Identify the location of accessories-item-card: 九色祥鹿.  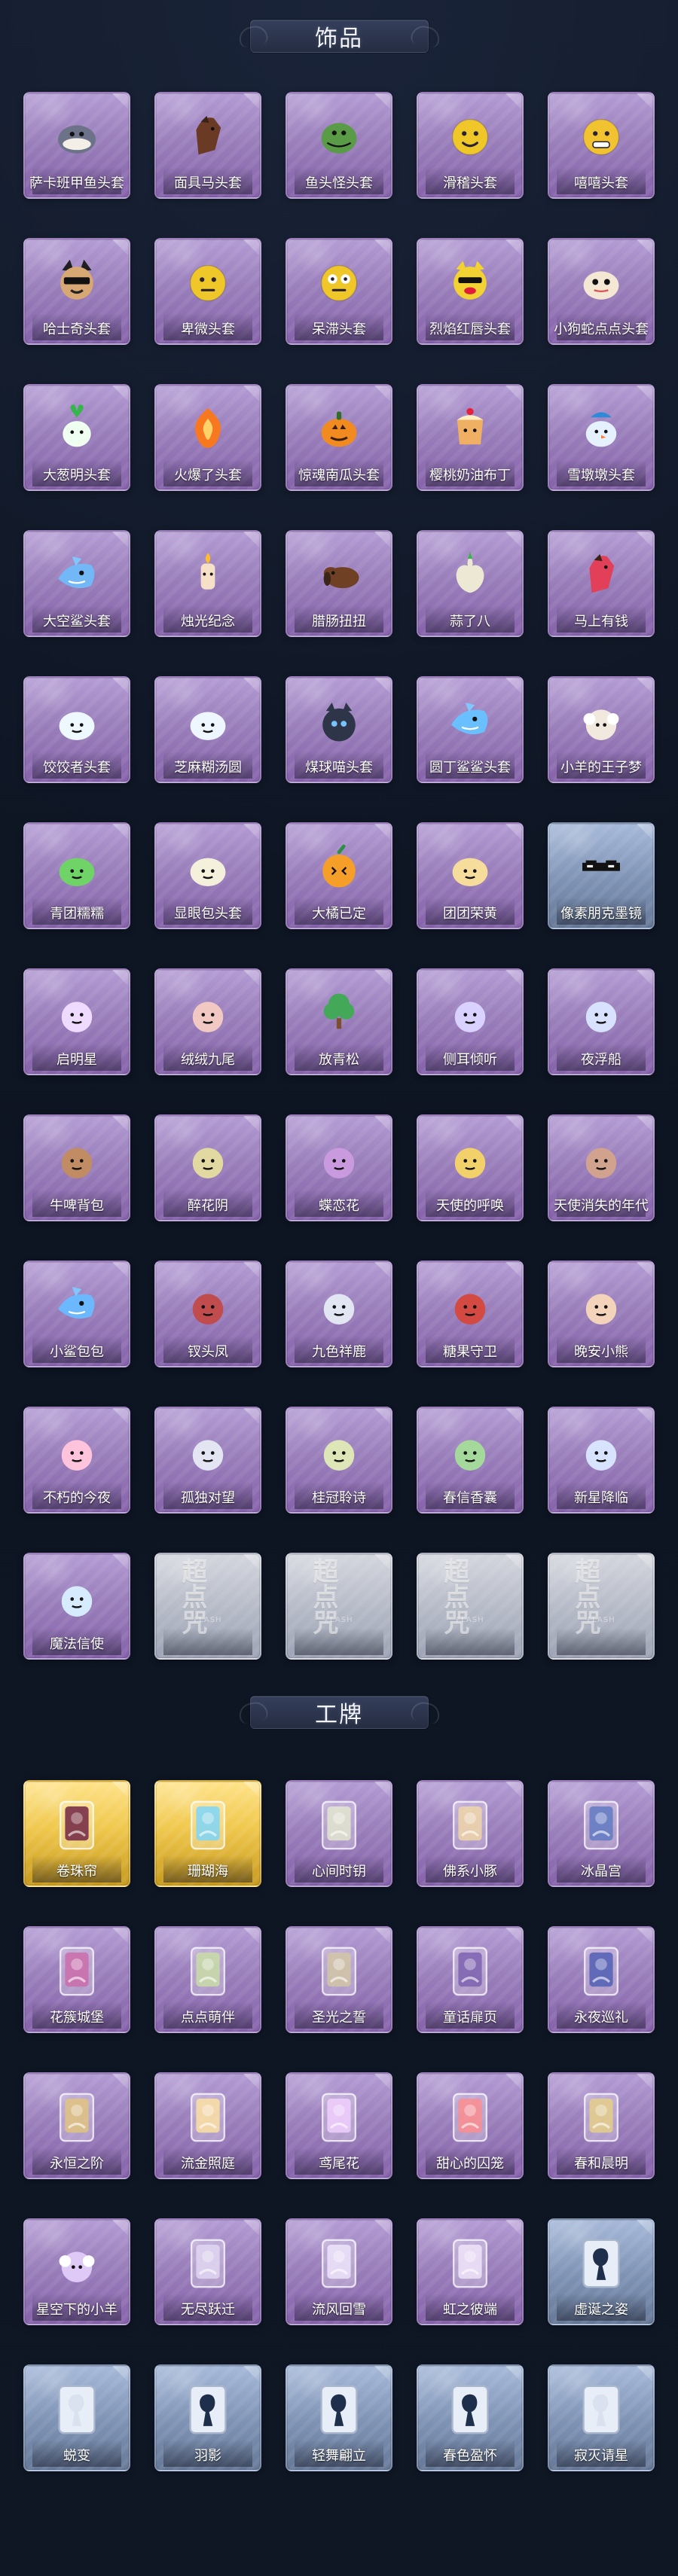
(339, 1314).